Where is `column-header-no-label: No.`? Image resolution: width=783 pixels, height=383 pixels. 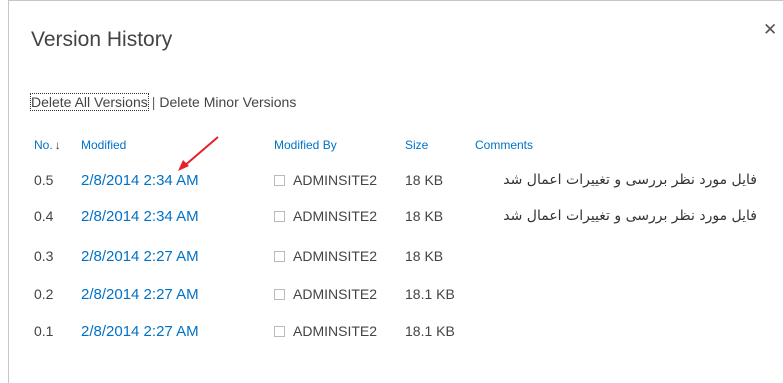
column-header-no-label: No. is located at coordinates (43, 145).